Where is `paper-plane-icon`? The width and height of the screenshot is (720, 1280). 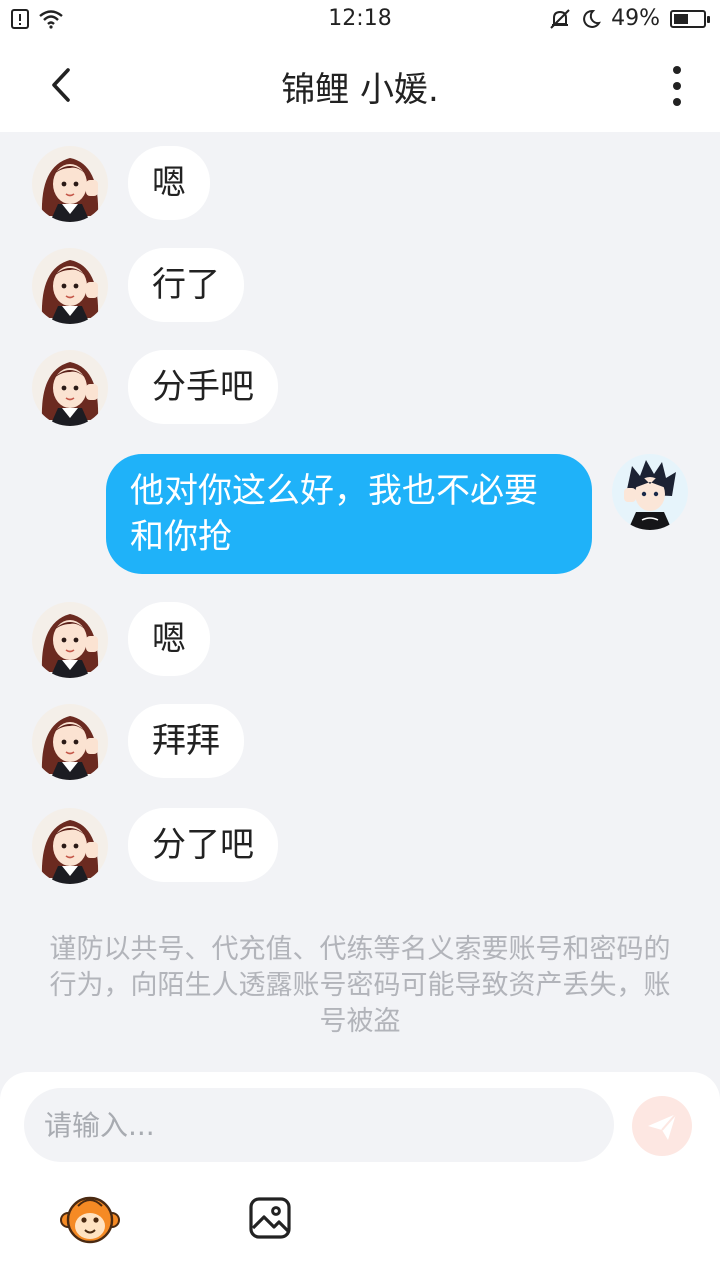 paper-plane-icon is located at coordinates (662, 1126).